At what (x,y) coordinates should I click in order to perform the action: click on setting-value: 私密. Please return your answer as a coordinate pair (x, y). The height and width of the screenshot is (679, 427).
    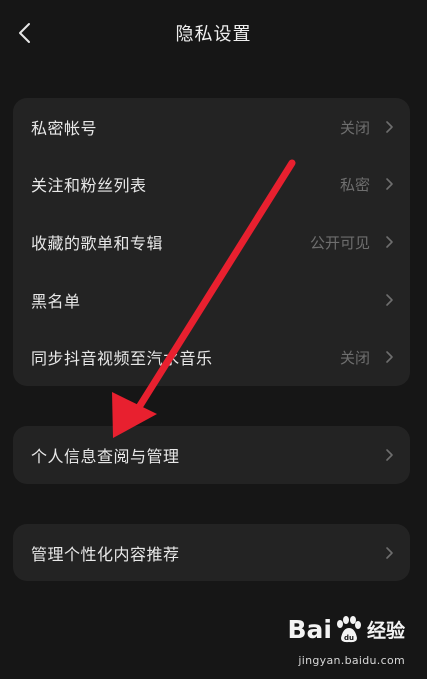
    Looking at the image, I should click on (354, 184).